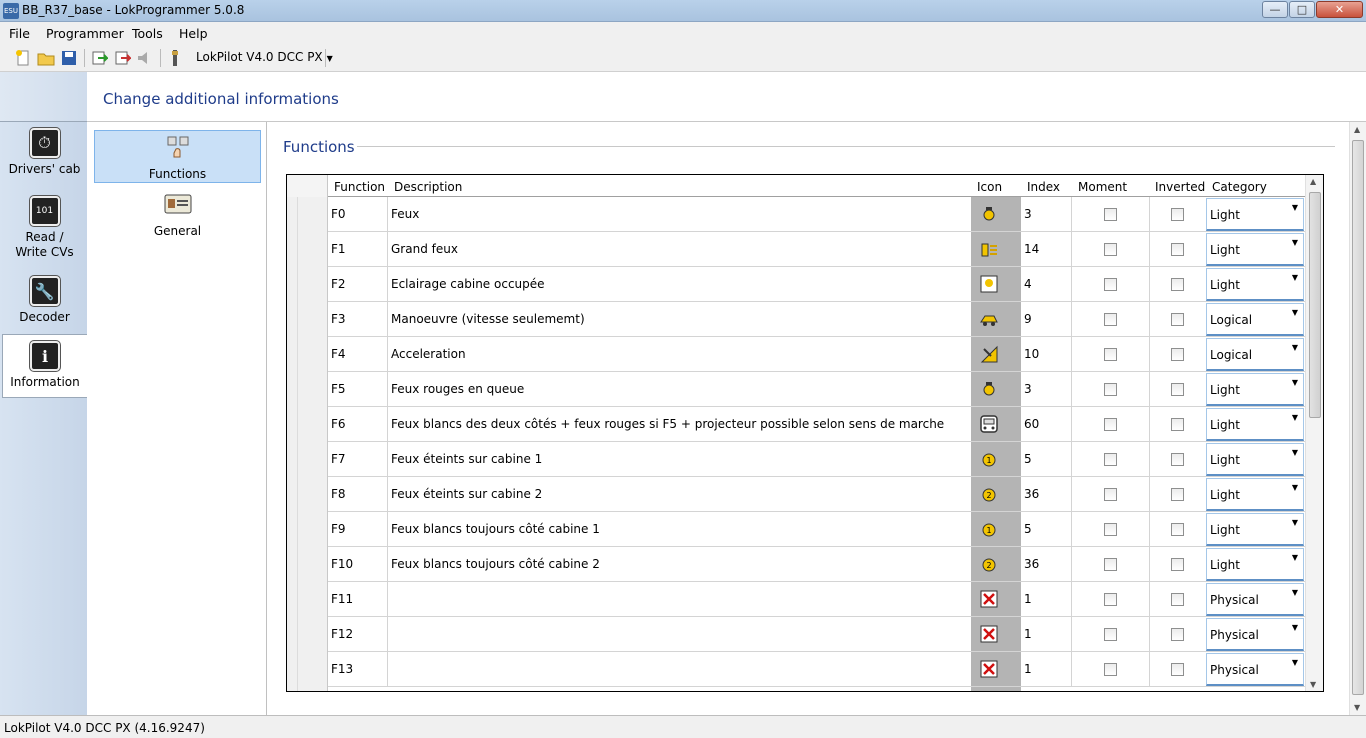  What do you see at coordinates (1028, 284) in the screenshot?
I see `index-cell: 4` at bounding box center [1028, 284].